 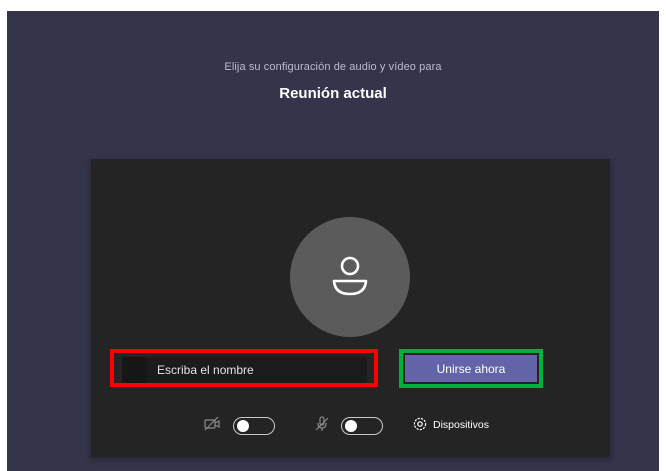 What do you see at coordinates (362, 426) in the screenshot?
I see `mic-toggle` at bounding box center [362, 426].